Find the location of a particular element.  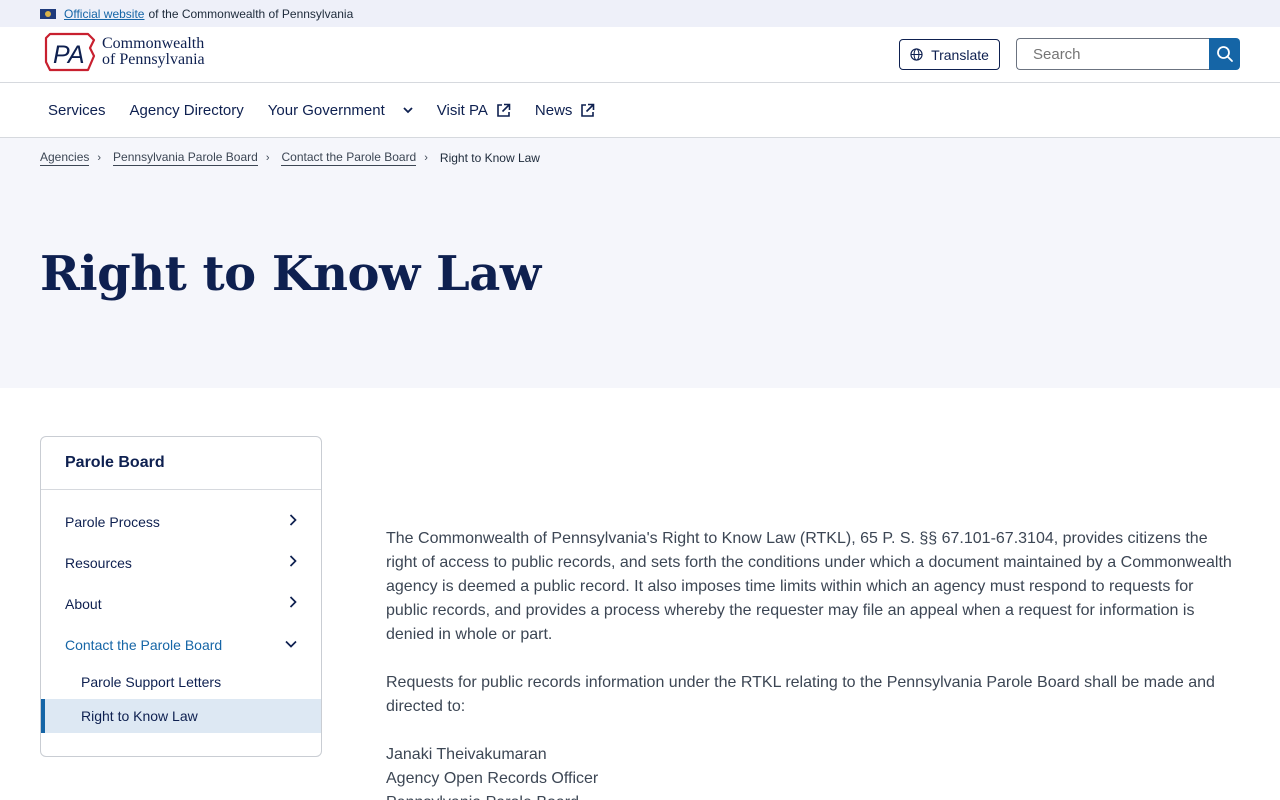

side-nav-item-parole-process: Parole Process is located at coordinates (181, 521).